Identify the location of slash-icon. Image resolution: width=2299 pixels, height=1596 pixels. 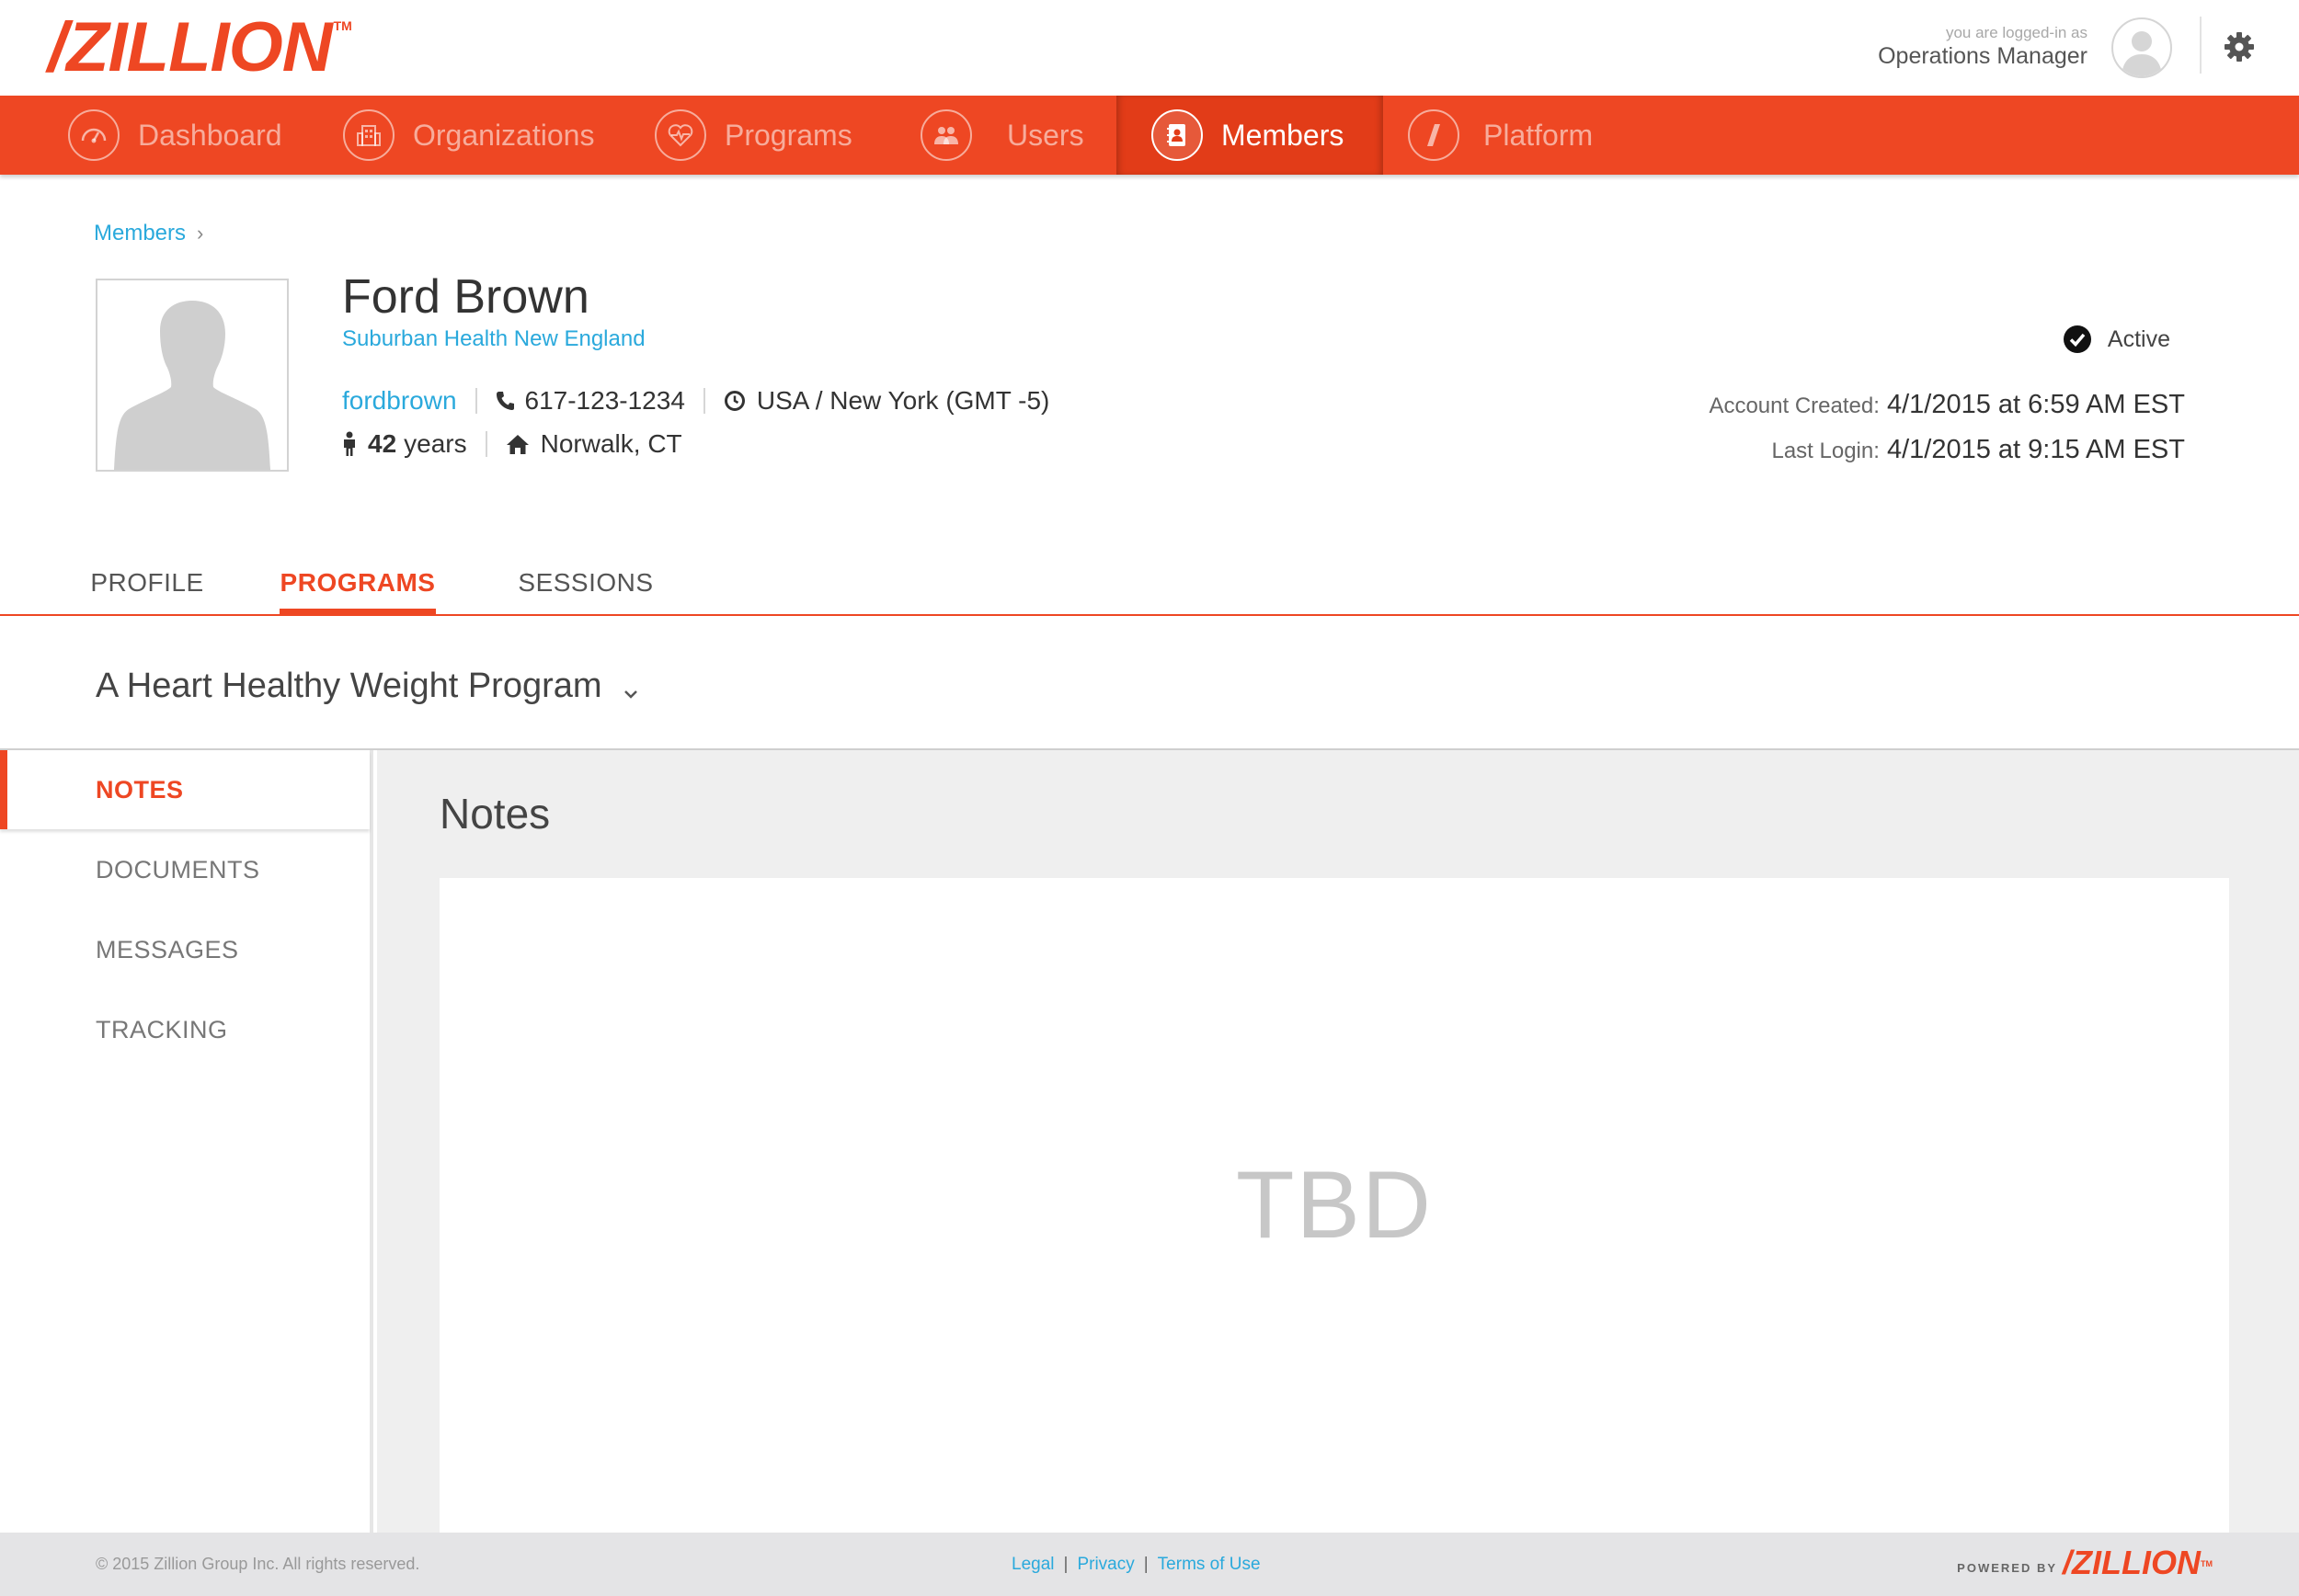
(1433, 135).